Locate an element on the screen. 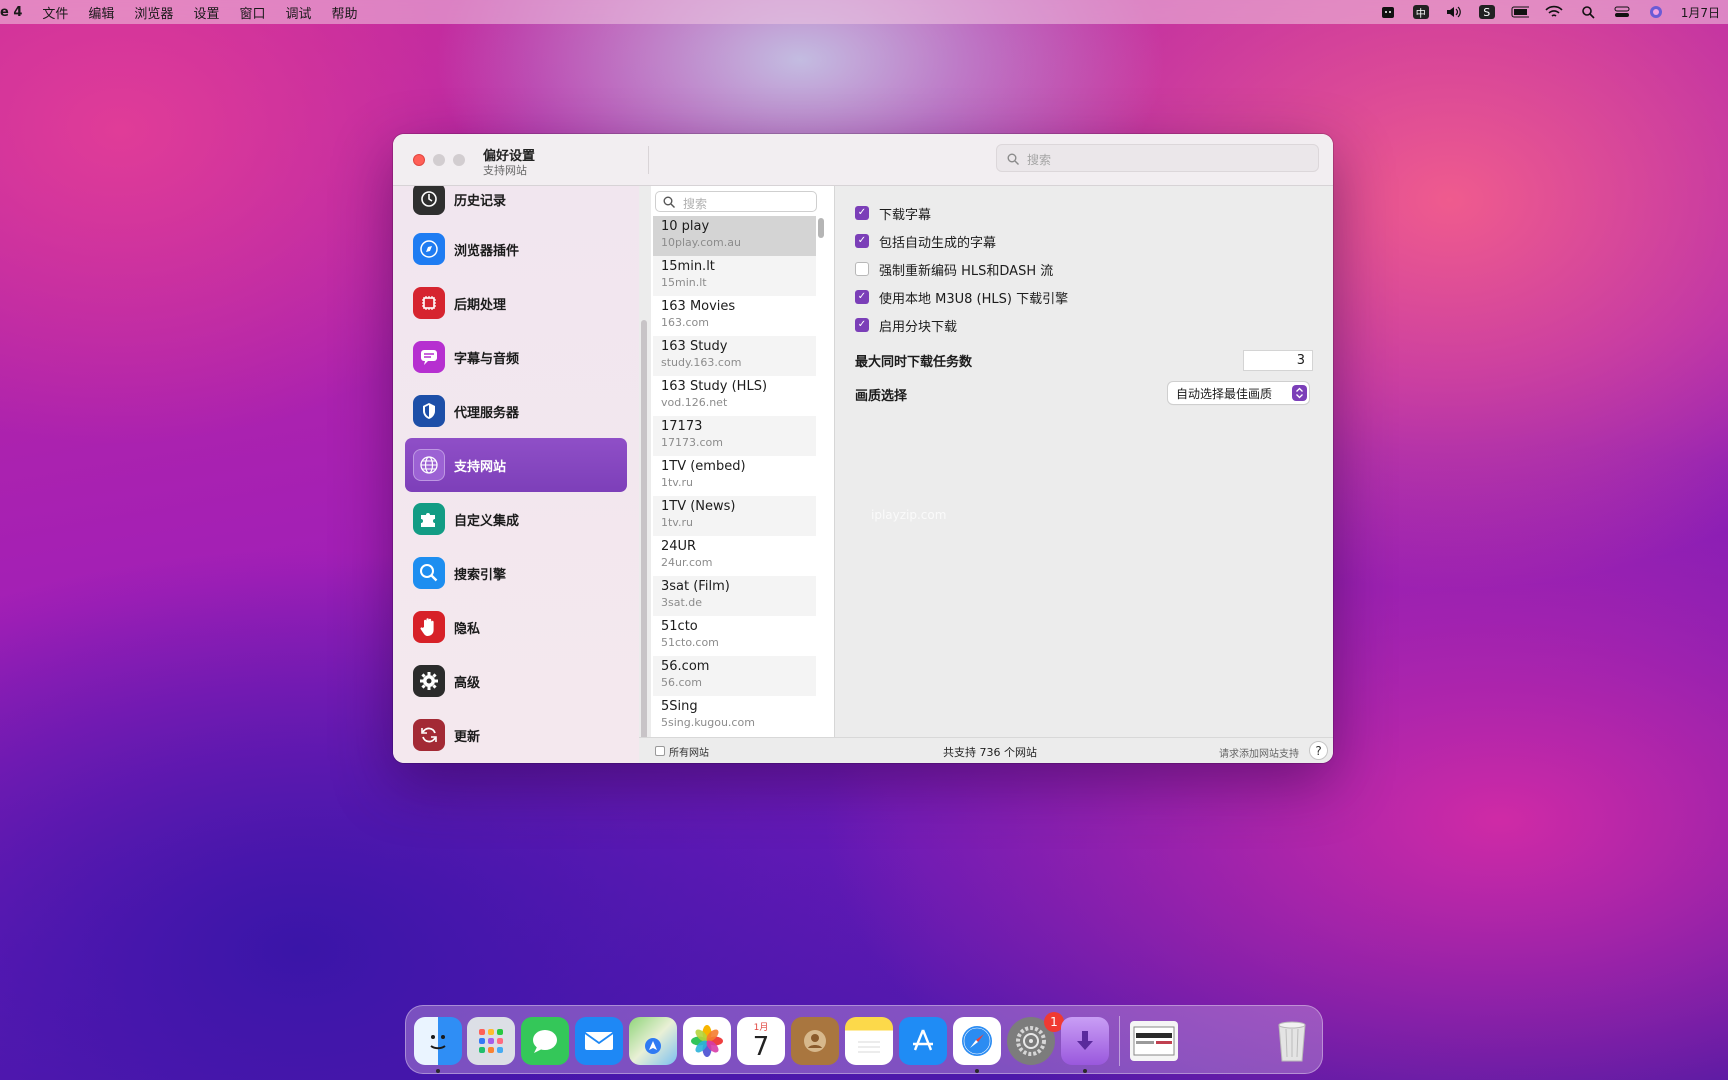 This screenshot has height=1080, width=1728. site-domain: vod.126.net is located at coordinates (694, 402).